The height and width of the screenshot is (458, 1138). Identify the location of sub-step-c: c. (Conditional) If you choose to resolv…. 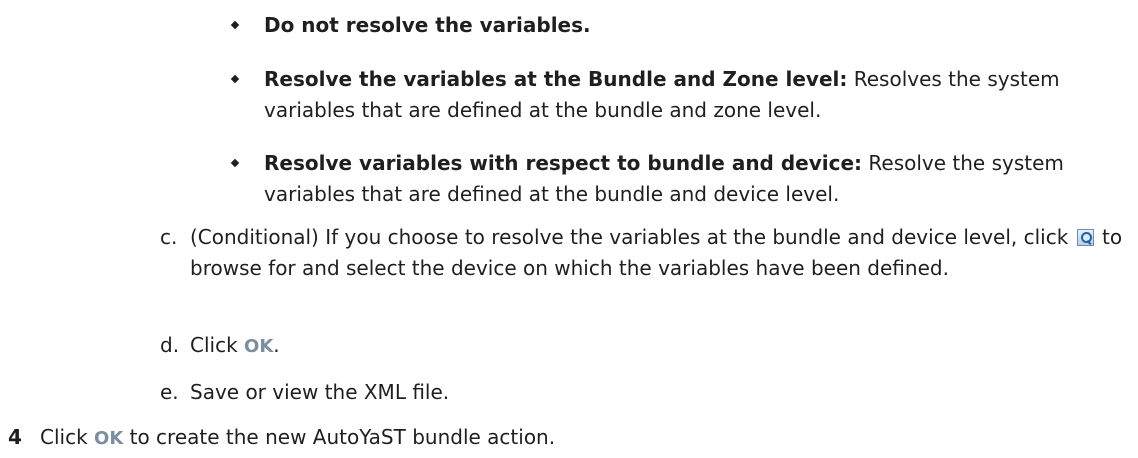
(645, 253).